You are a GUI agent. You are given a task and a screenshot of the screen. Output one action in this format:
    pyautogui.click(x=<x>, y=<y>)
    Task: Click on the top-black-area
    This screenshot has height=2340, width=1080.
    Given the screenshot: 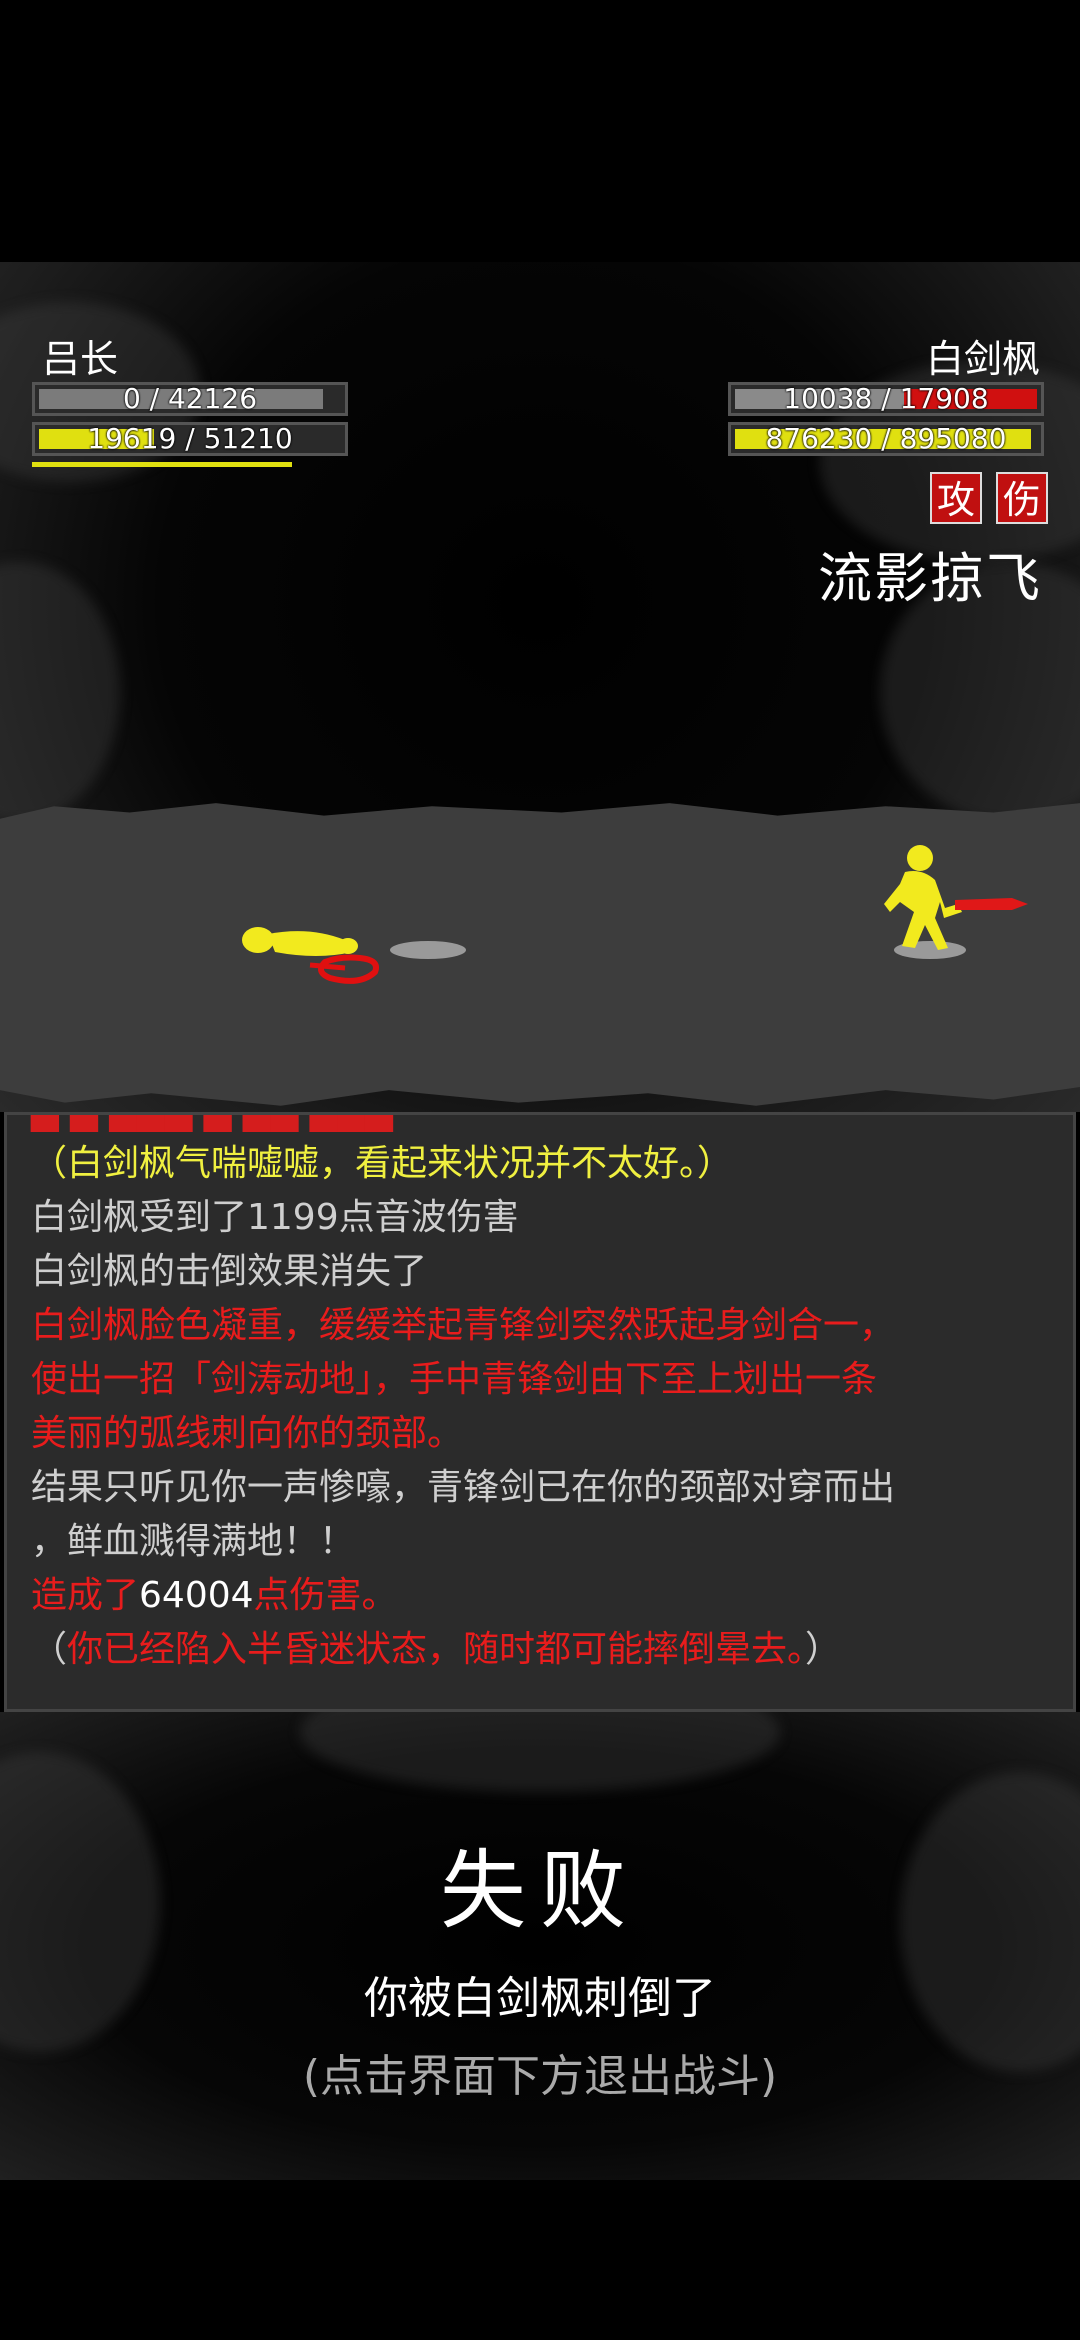 What is the action you would take?
    pyautogui.click(x=540, y=131)
    